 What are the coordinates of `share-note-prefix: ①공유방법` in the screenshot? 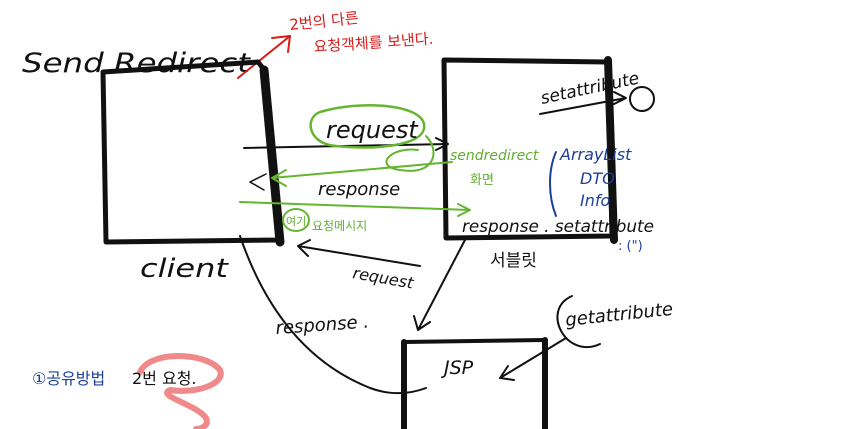 It's located at (68, 378).